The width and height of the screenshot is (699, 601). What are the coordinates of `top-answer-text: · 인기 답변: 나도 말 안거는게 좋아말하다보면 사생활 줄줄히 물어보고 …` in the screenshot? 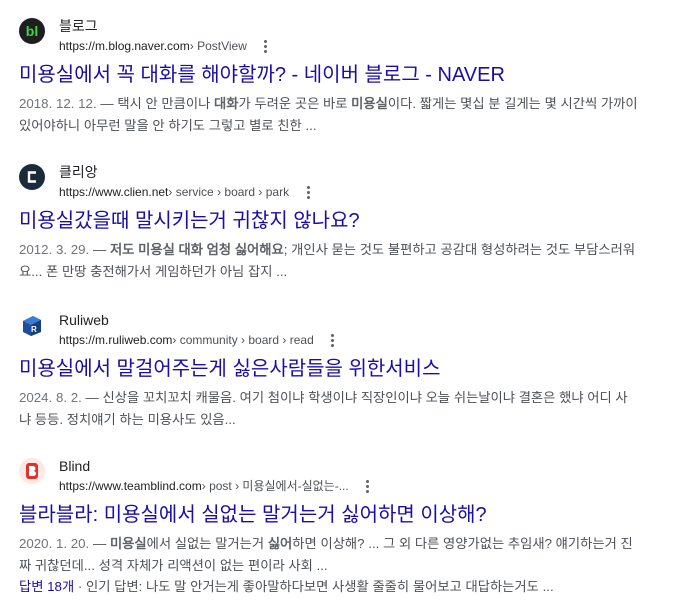 It's located at (314, 586).